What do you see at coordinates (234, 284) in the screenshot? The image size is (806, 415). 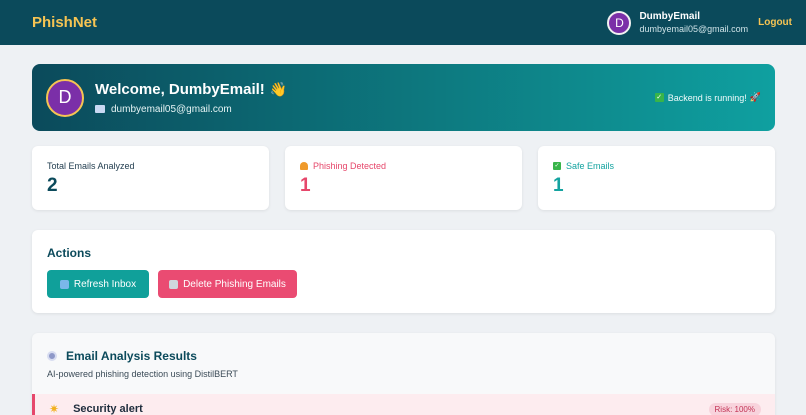 I see `delete-label: Delete Phishing Emails` at bounding box center [234, 284].